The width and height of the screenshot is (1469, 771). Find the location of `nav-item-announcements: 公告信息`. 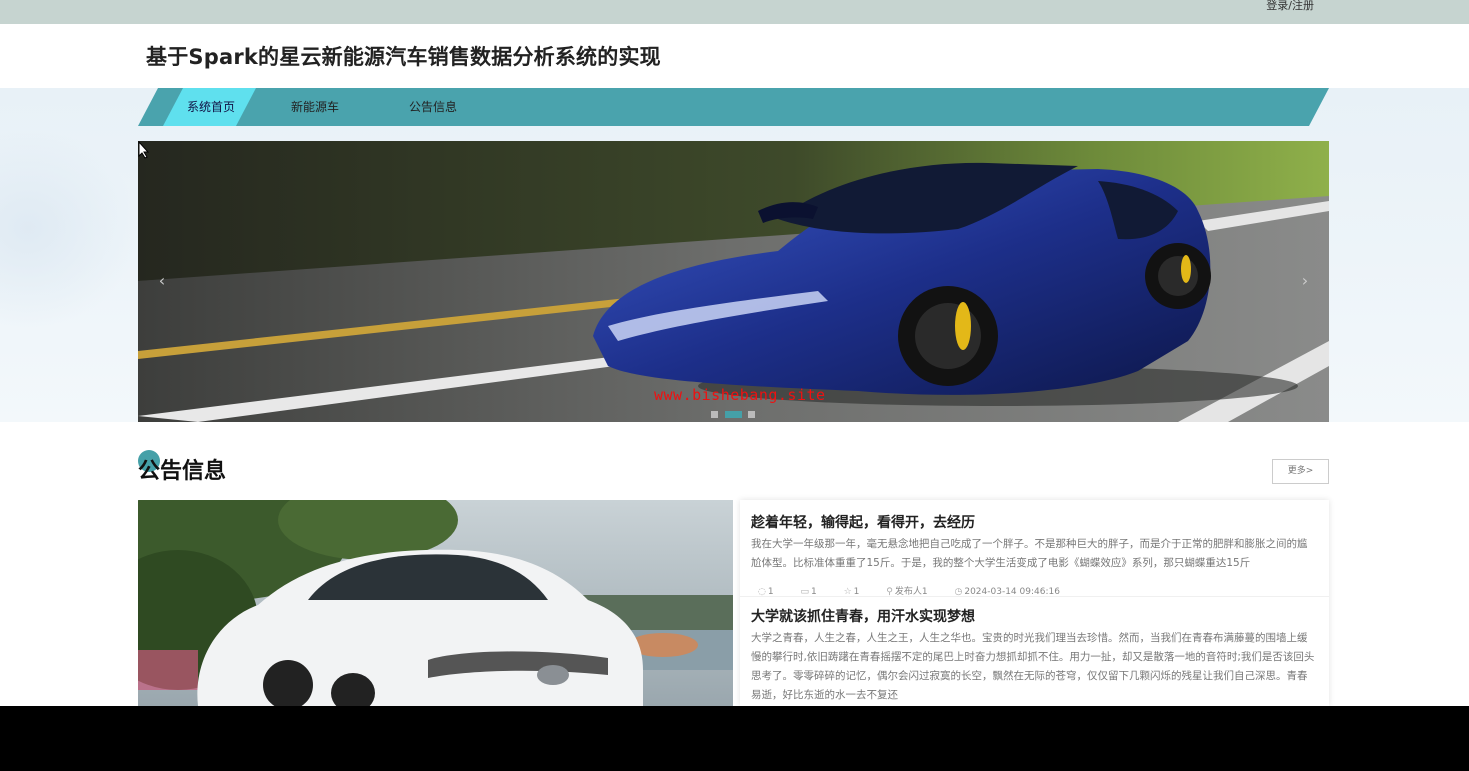

nav-item-announcements: 公告信息 is located at coordinates (433, 107).